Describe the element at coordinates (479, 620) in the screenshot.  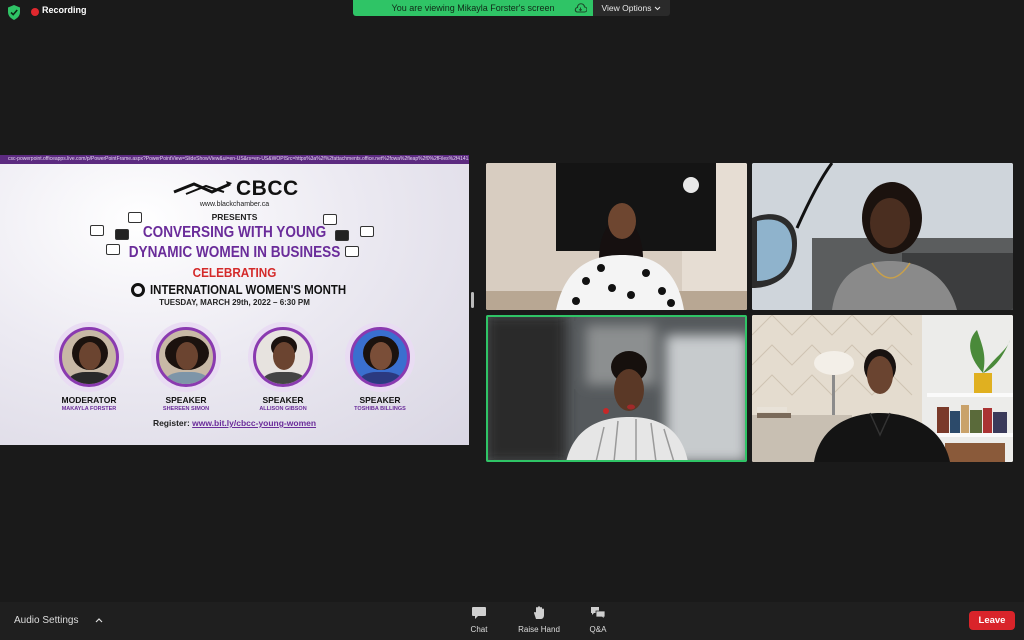
I see `chat-button: Chat` at that location.